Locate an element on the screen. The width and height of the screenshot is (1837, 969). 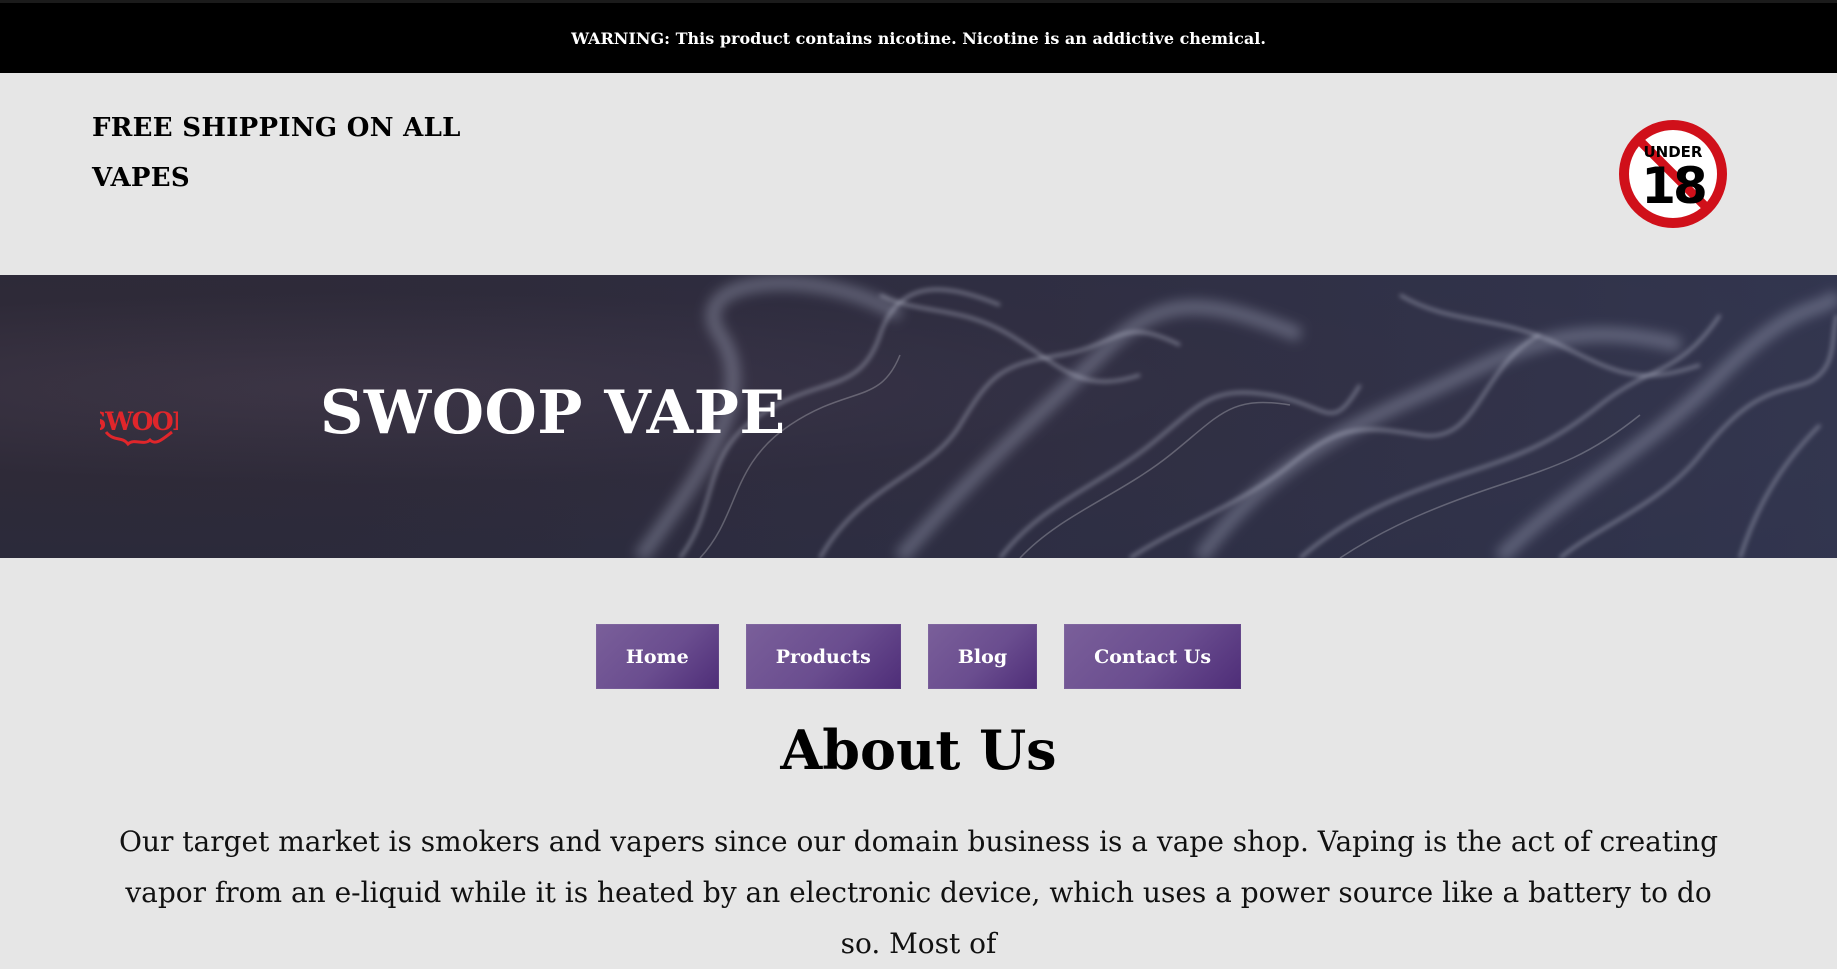
swoop-logo: SWOOP is located at coordinates (141, 424).